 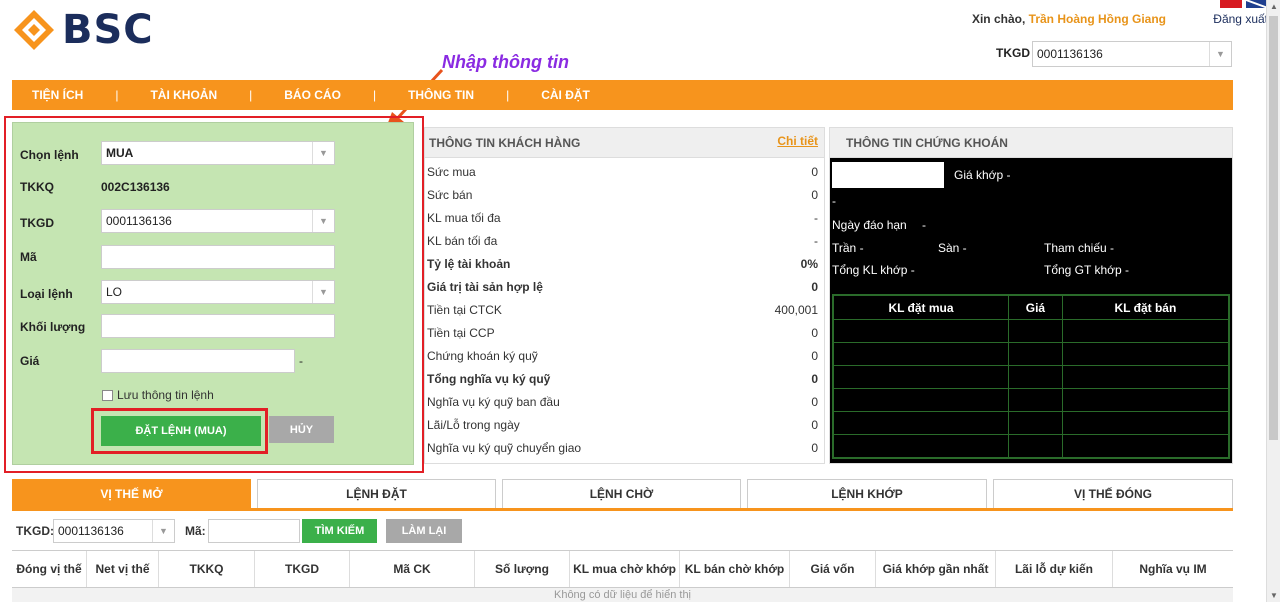 What do you see at coordinates (49, 569) in the screenshot?
I see `column-header: Đóng vị thế` at bounding box center [49, 569].